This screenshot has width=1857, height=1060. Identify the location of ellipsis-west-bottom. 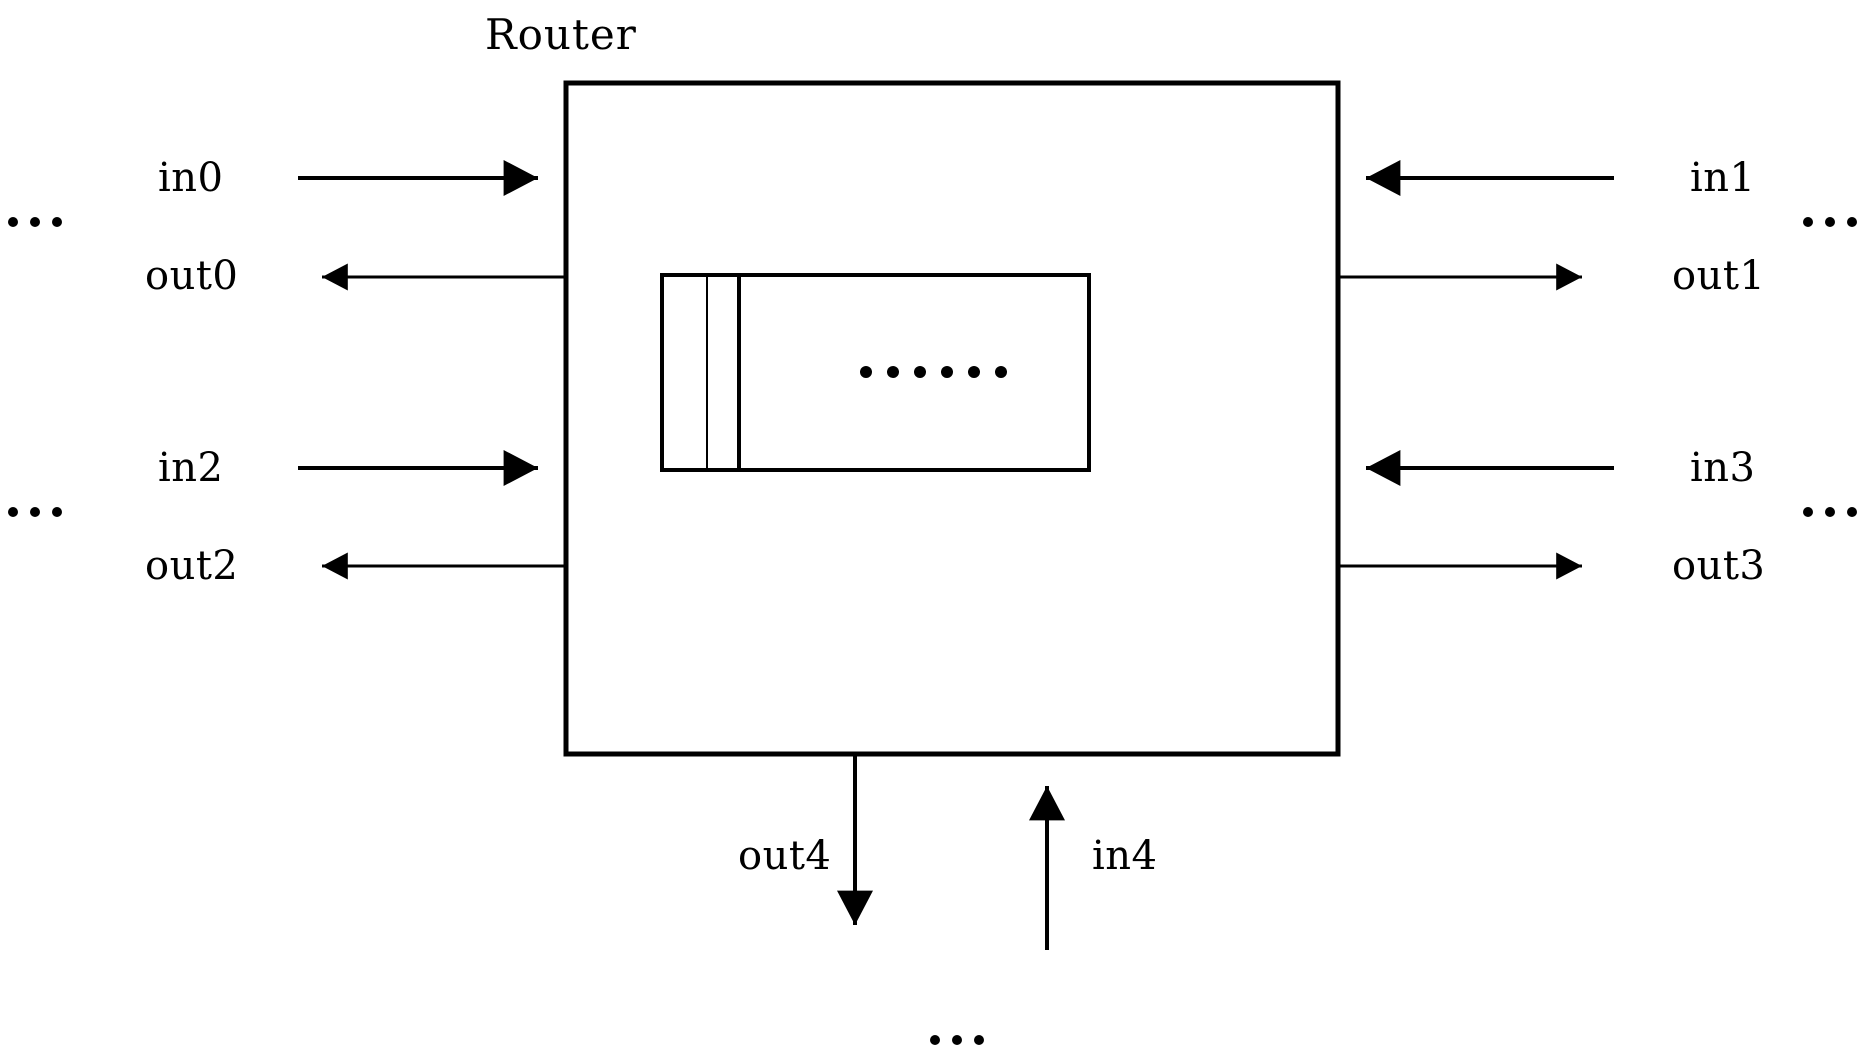
(41, 512).